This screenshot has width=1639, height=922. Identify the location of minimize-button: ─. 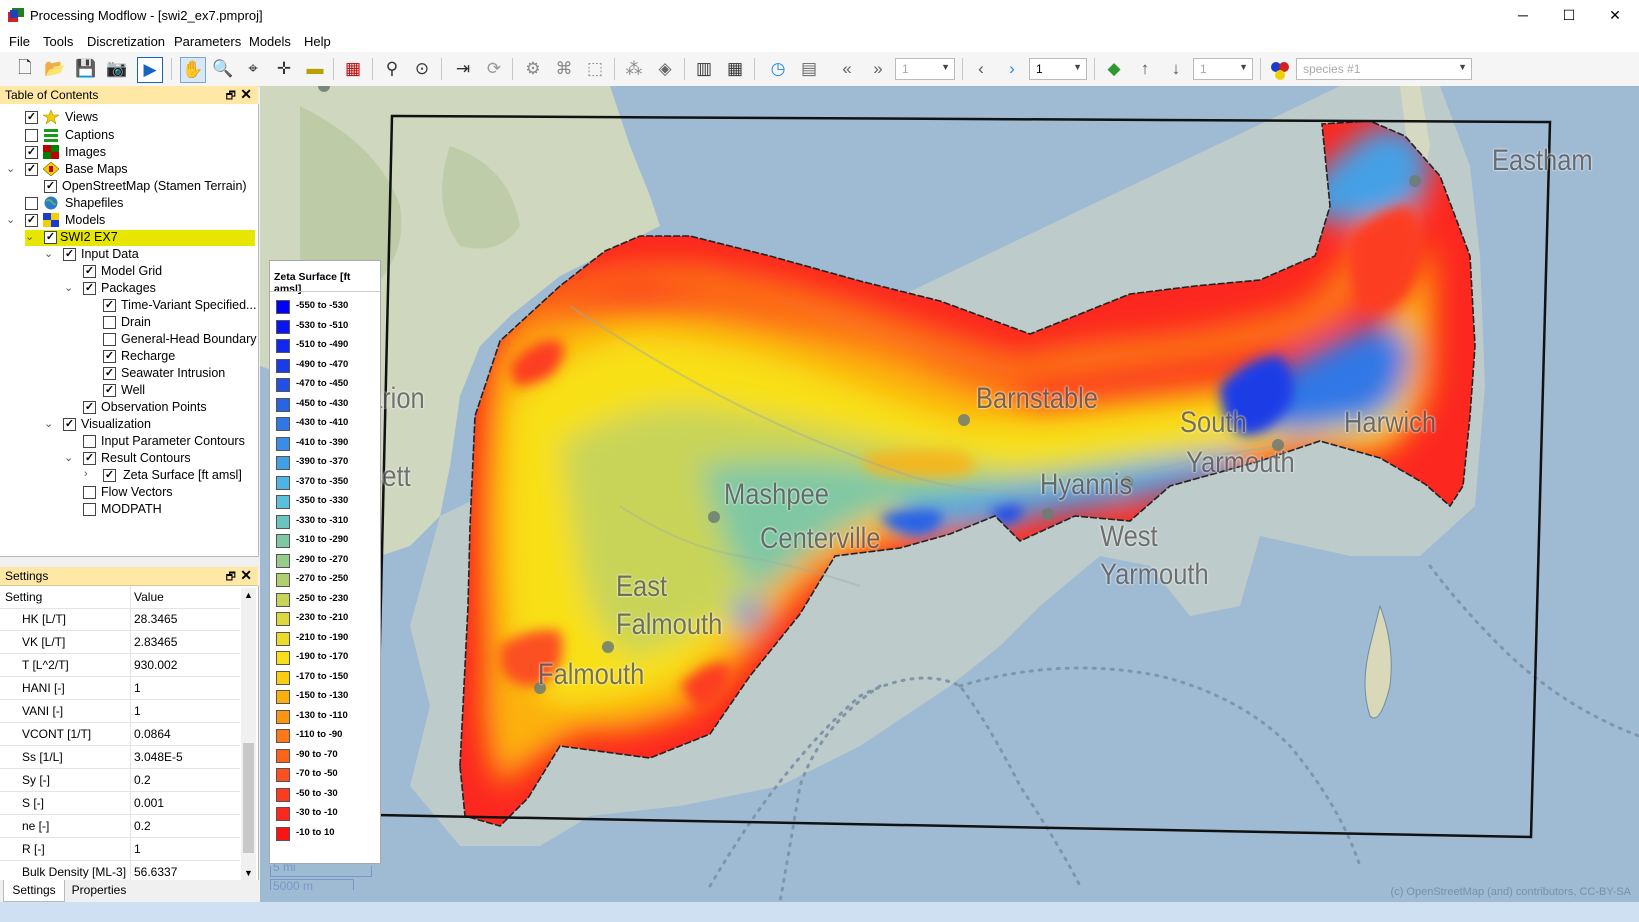
(1523, 15).